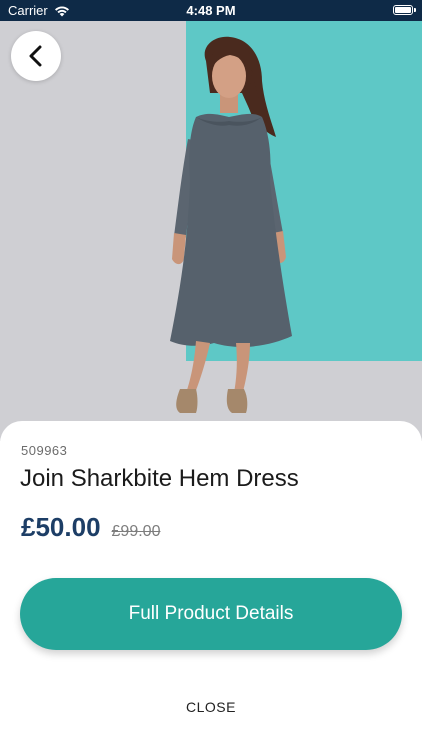 This screenshot has width=422, height=750. I want to click on sale-price: £50.00, so click(61, 527).